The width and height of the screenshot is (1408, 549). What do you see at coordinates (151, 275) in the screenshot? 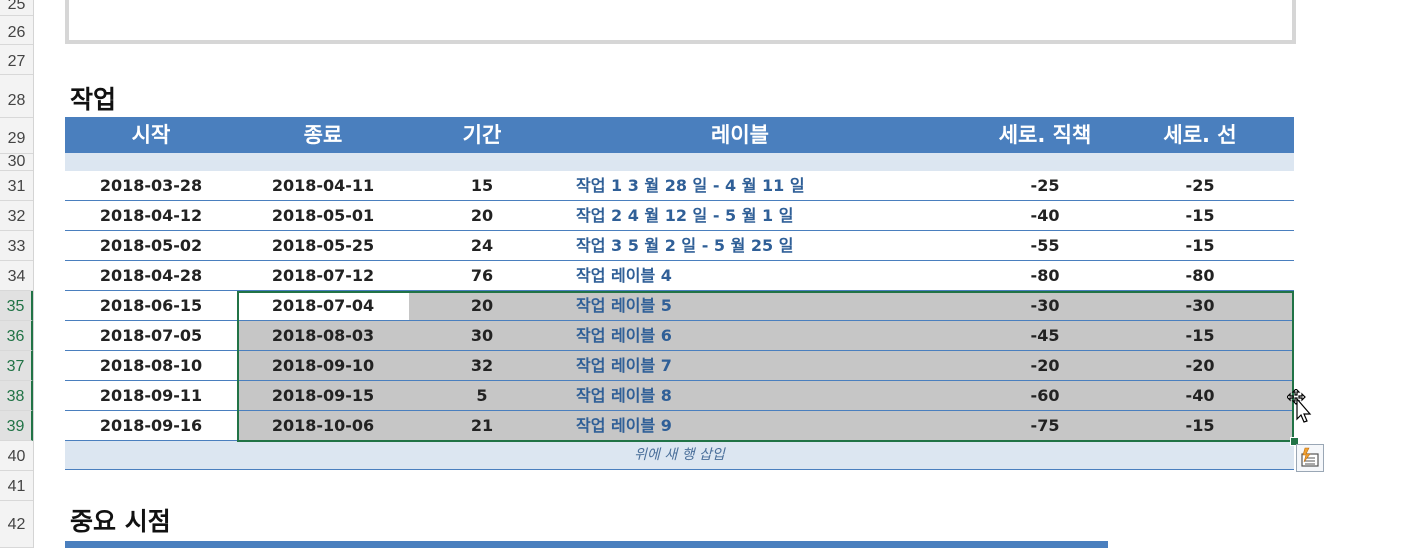
I see `start-cell: 2018-04-28` at bounding box center [151, 275].